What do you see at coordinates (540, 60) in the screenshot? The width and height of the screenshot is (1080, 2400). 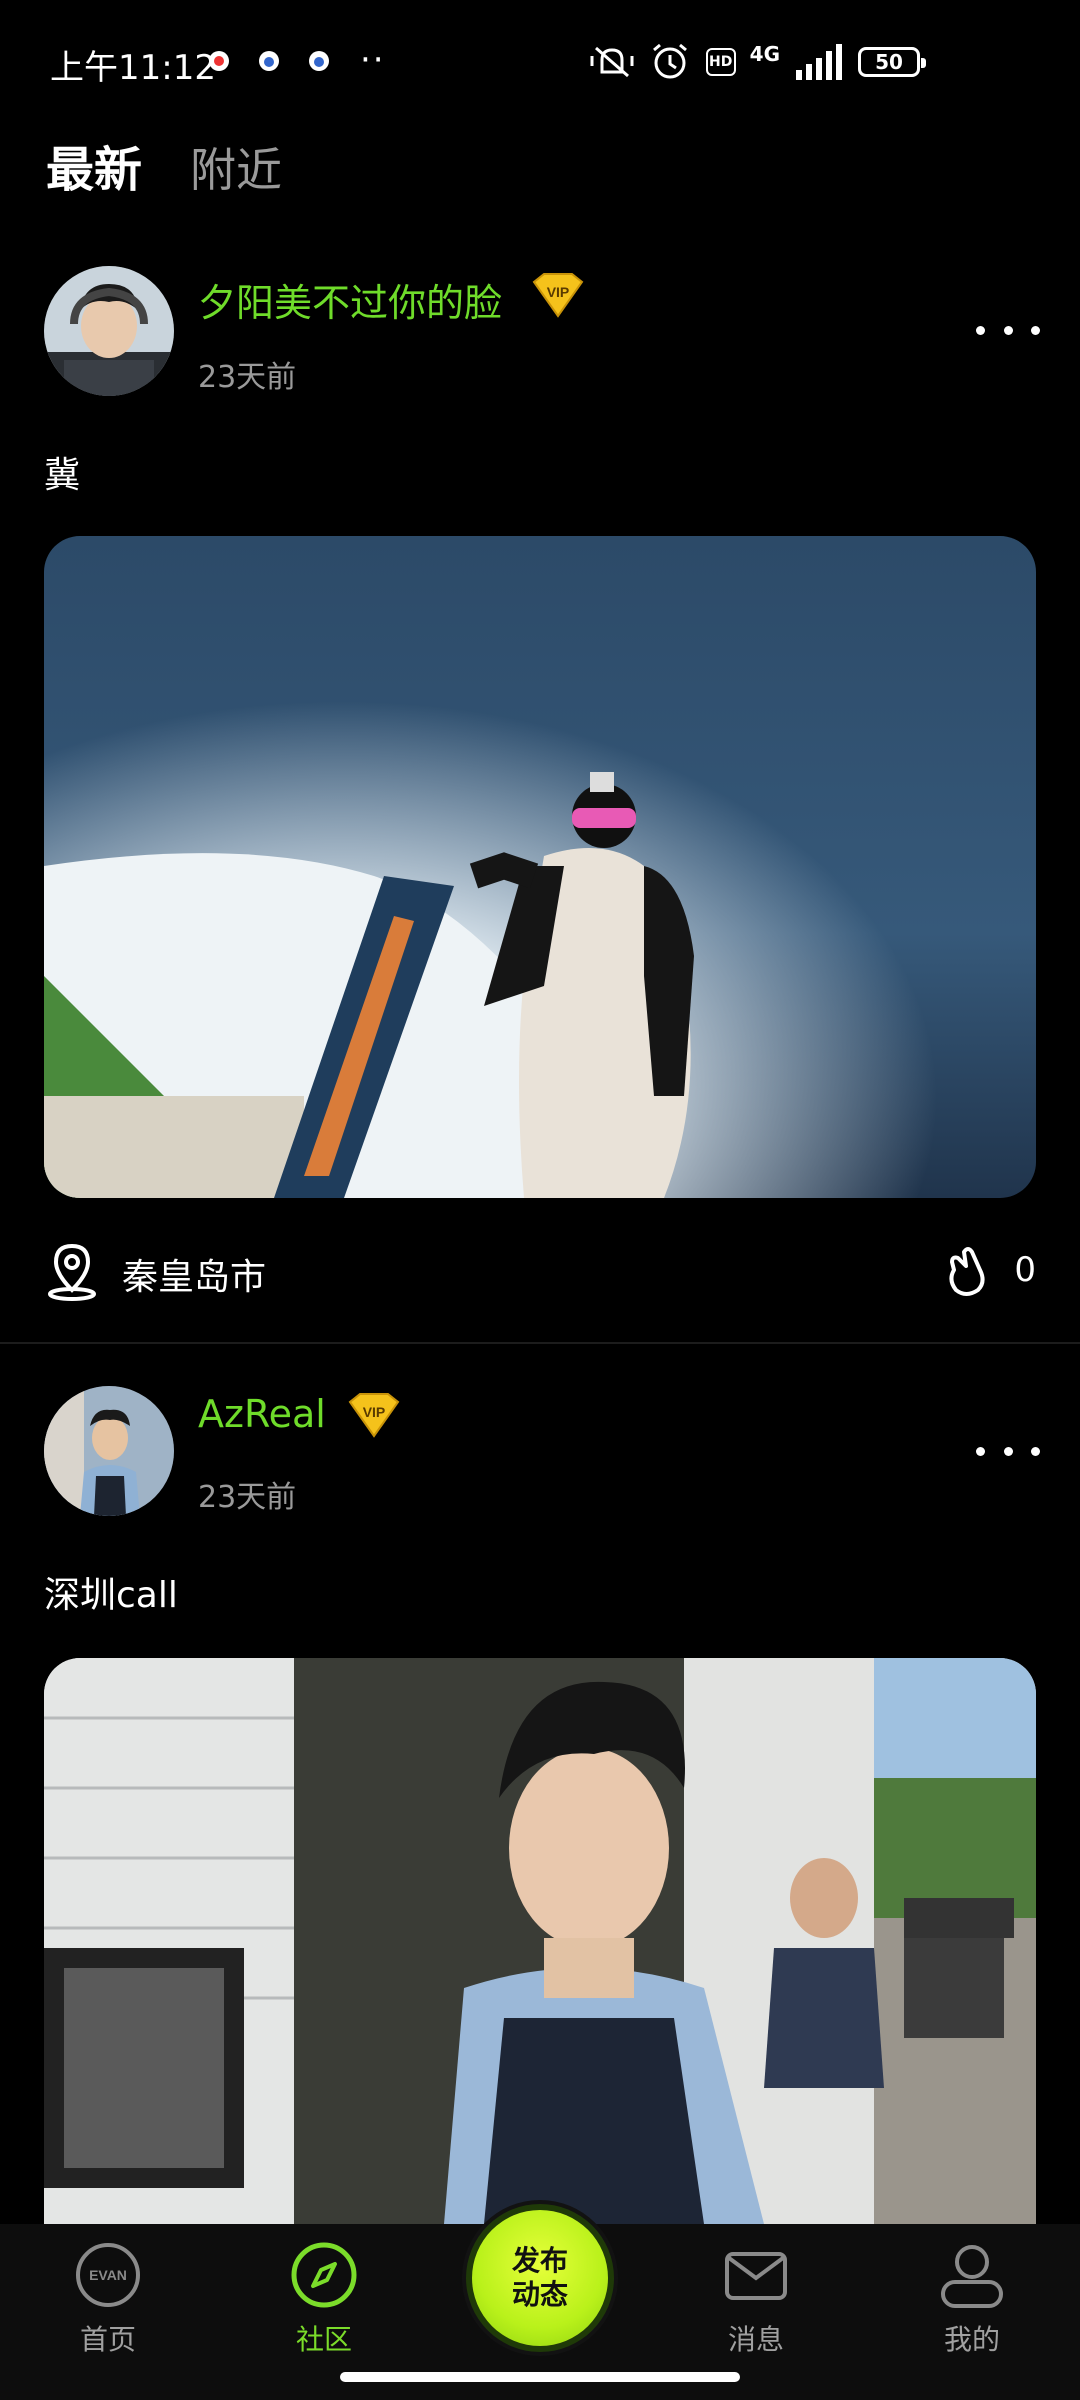 I see `status-bar: 上午11:12 ·· HD 4G 50` at bounding box center [540, 60].